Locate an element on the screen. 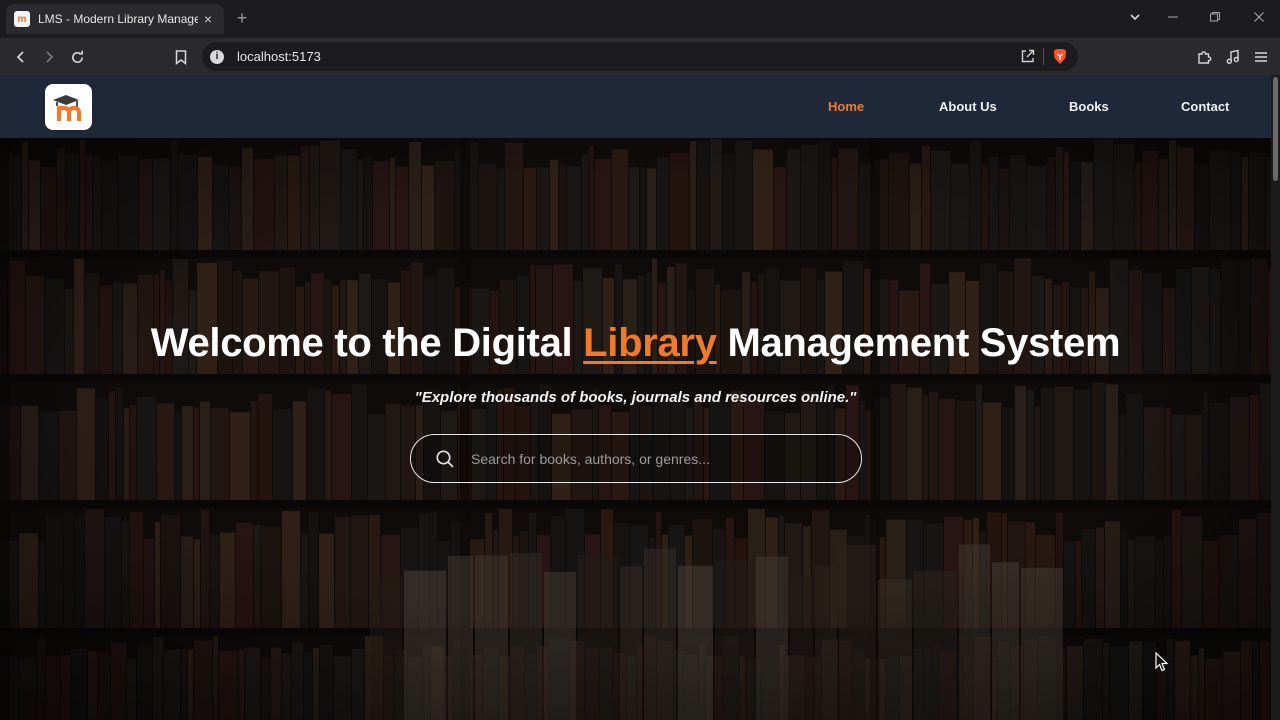  site-favicon-icon: m is located at coordinates (22, 19).